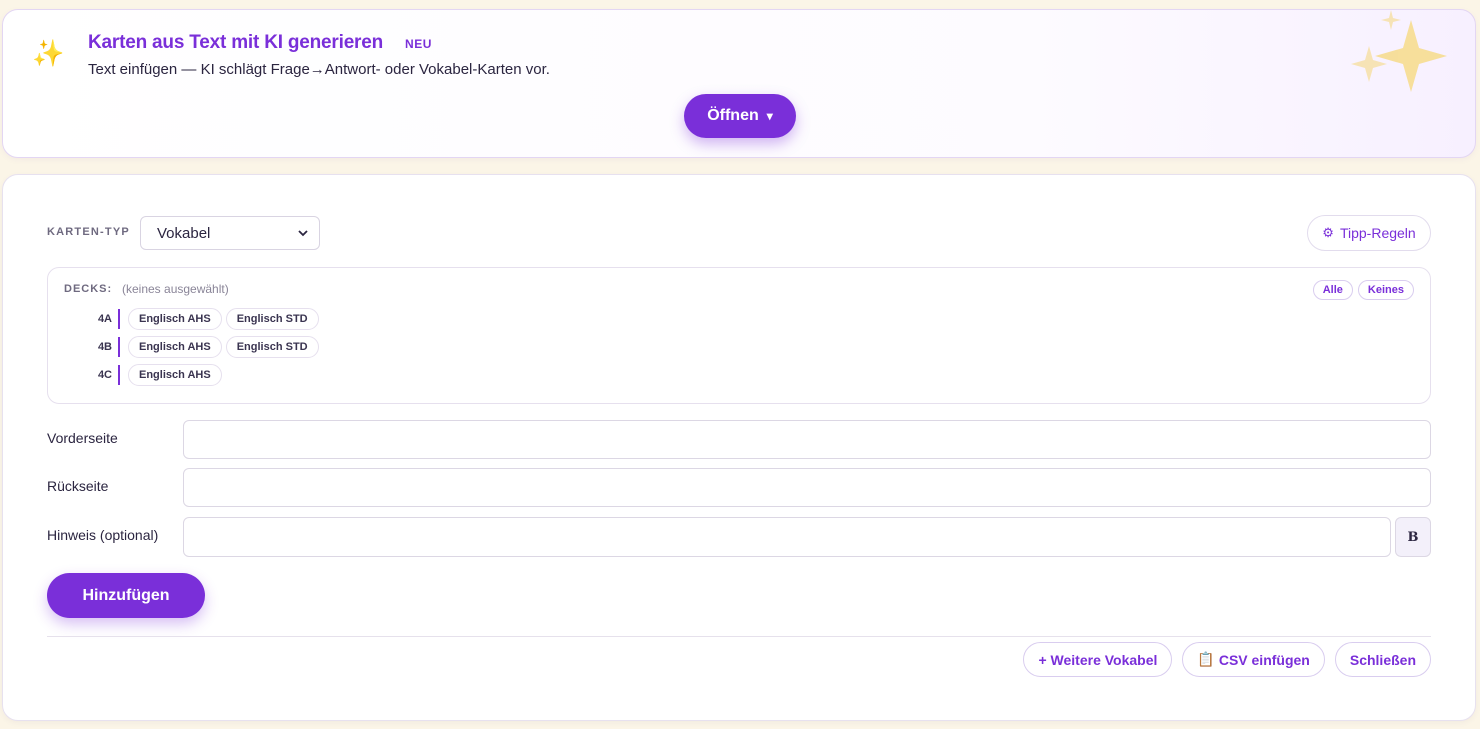 The height and width of the screenshot is (729, 1480). I want to click on tip-rules-button: ⚙ Tipp-Regeln, so click(1369, 233).